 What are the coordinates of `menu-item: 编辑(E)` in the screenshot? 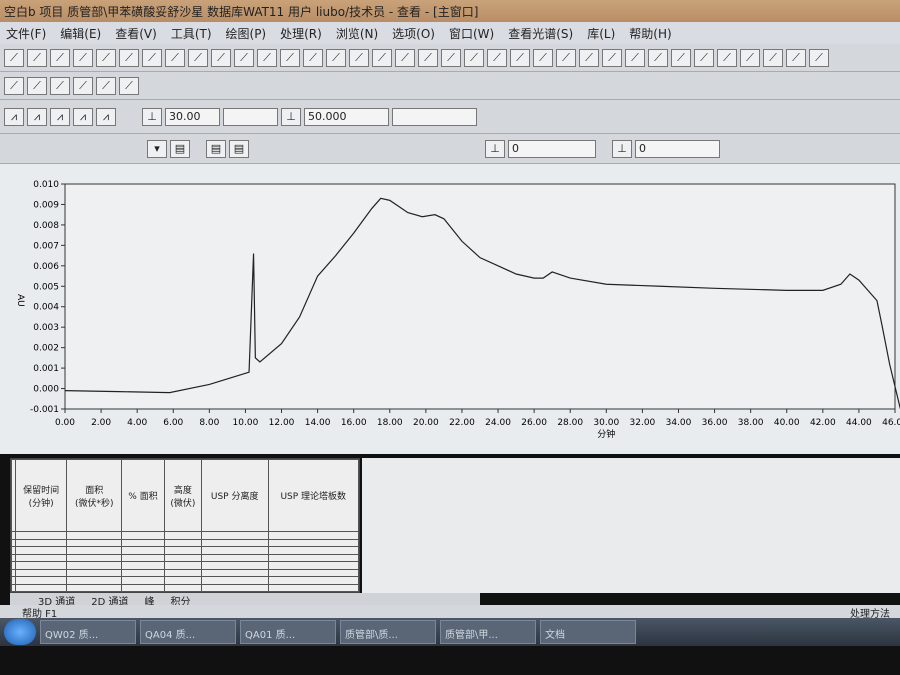 It's located at (80, 33).